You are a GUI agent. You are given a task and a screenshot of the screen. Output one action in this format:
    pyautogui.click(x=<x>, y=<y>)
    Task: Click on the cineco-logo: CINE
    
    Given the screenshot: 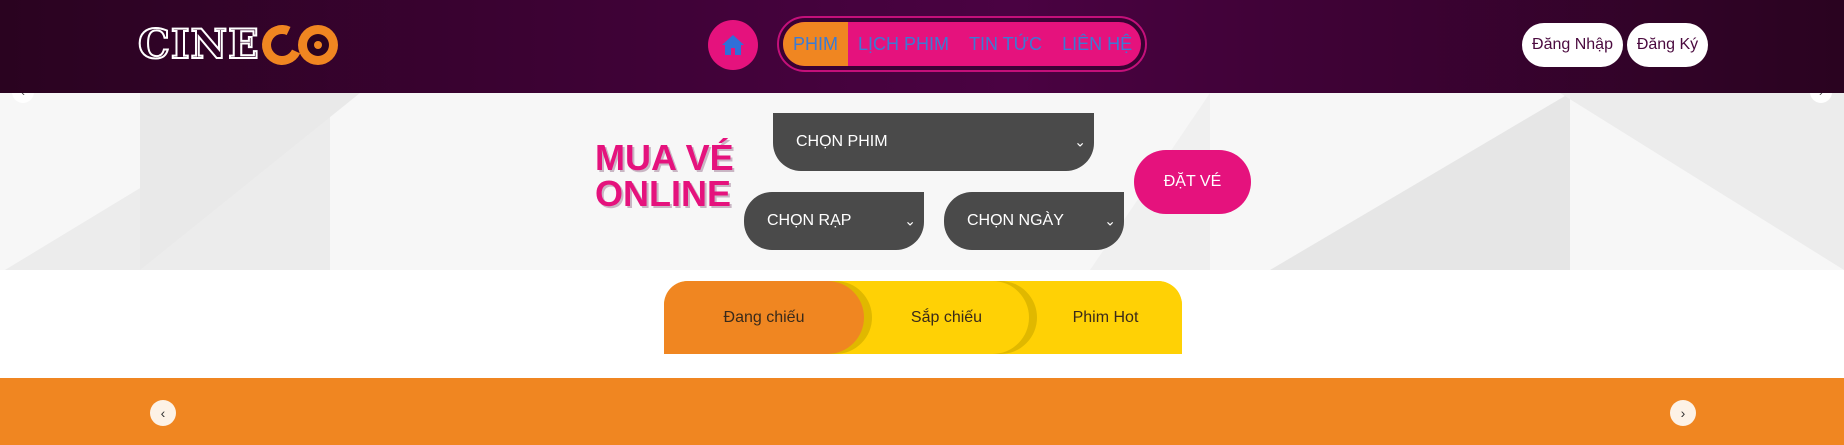 What is the action you would take?
    pyautogui.click(x=237, y=45)
    